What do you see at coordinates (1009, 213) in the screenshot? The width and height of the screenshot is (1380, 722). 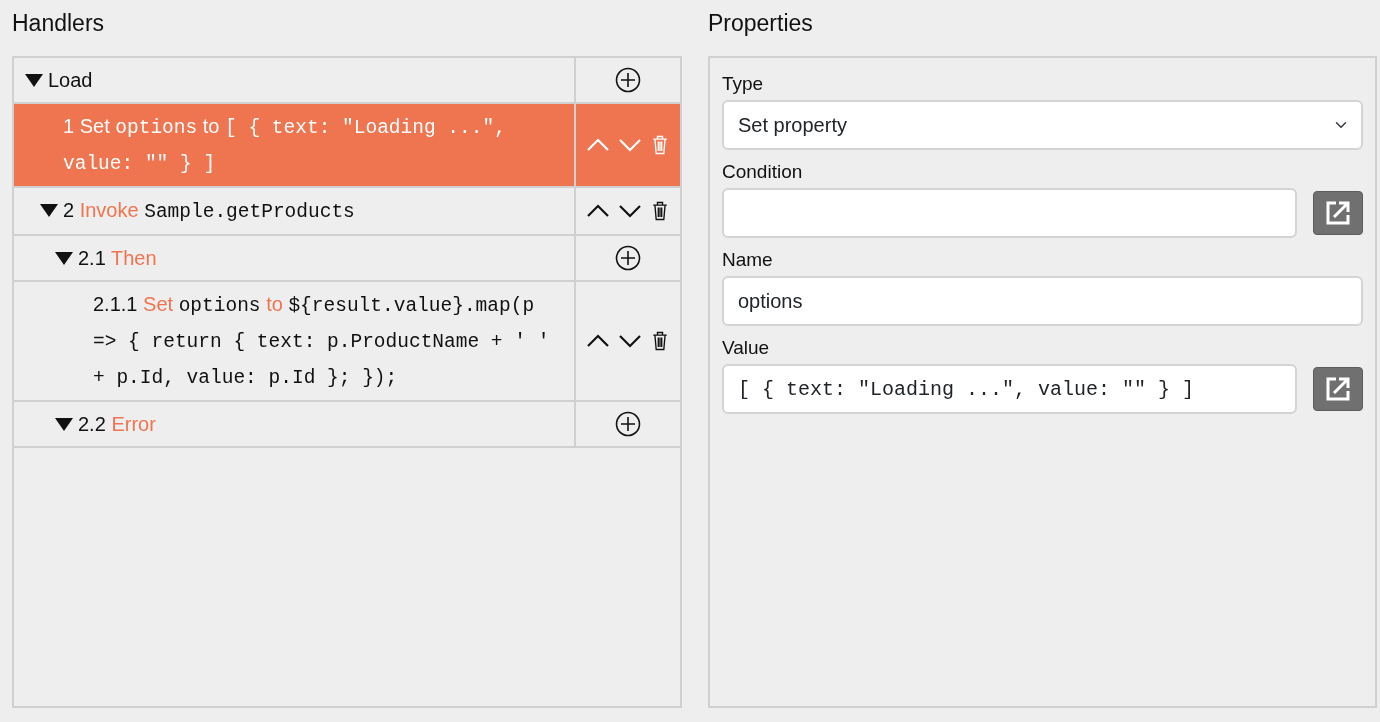 I see `input-field` at bounding box center [1009, 213].